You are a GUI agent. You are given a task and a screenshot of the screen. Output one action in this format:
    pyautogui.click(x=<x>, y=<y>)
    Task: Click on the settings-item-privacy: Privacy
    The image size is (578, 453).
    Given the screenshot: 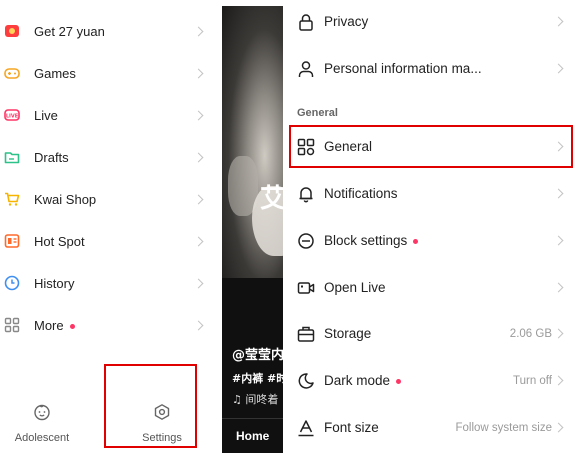 What is the action you would take?
    pyautogui.click(x=430, y=22)
    